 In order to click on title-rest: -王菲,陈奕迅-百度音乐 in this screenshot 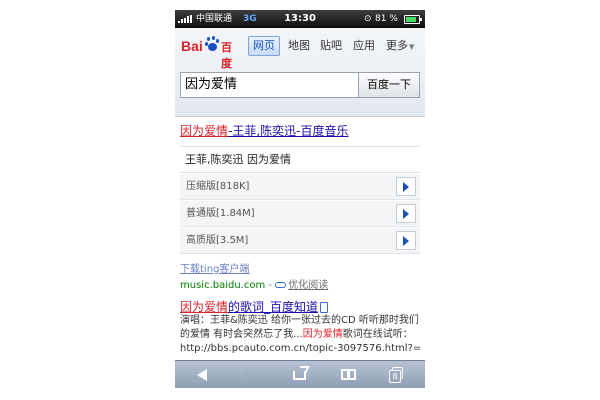, I will do `click(288, 131)`.